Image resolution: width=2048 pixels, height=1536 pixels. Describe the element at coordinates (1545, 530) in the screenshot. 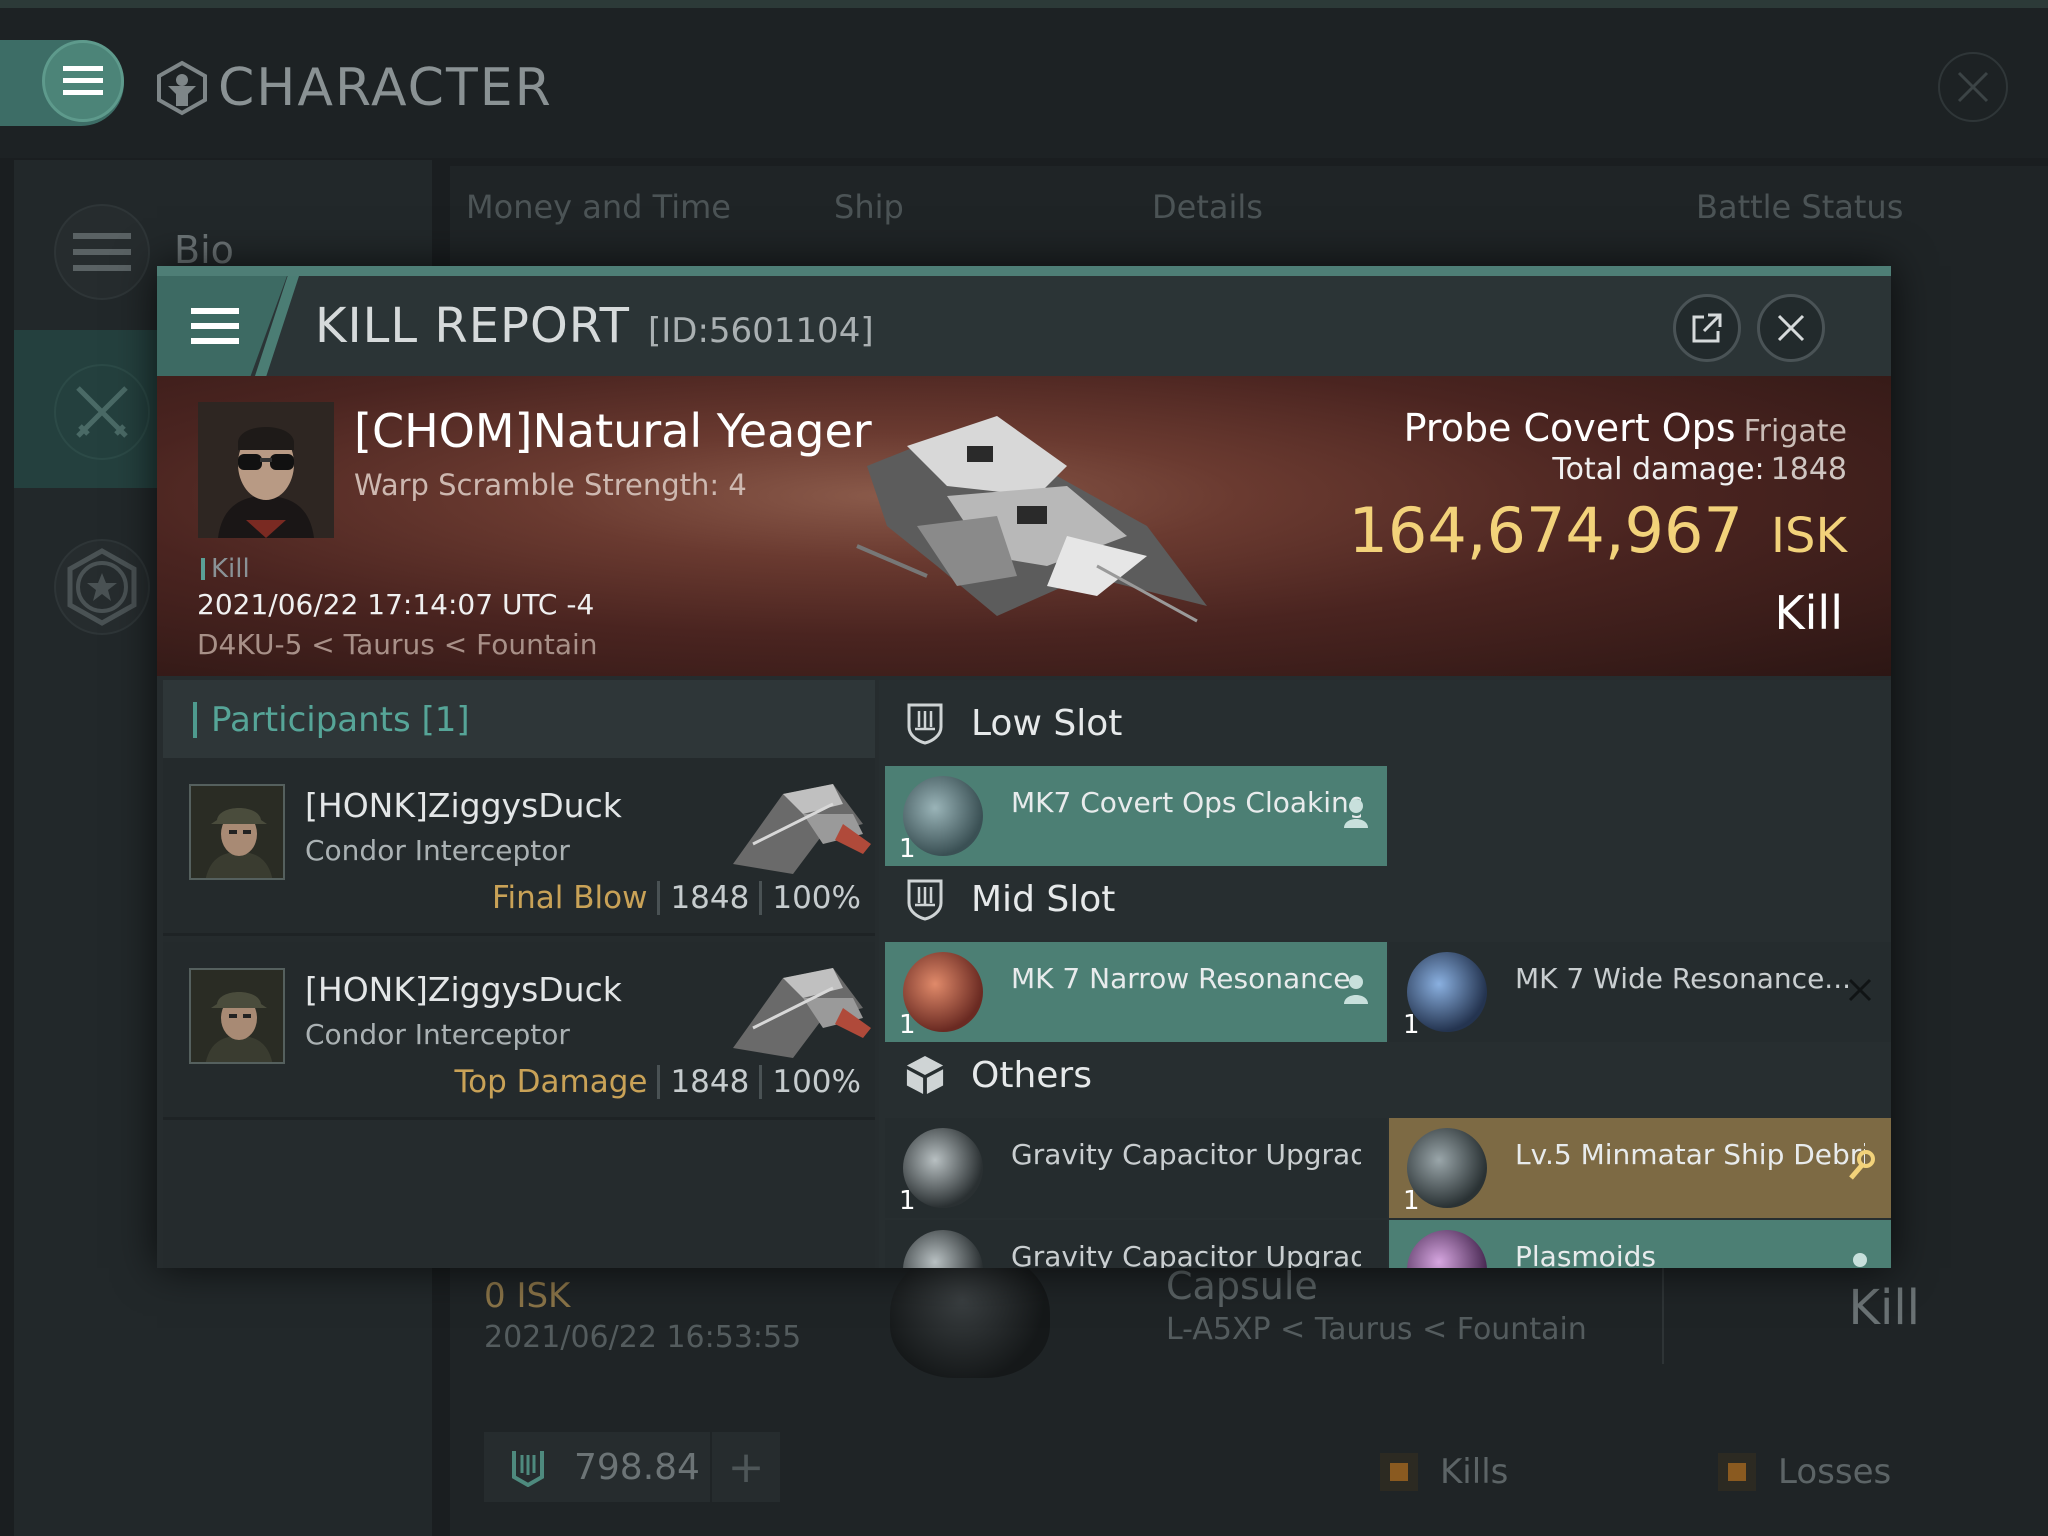

I see `isk-amount: 164,674,967` at that location.